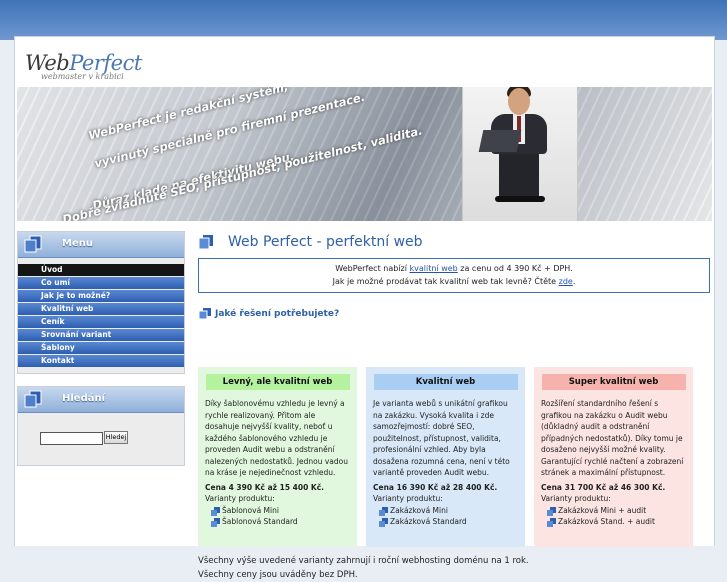  I want to click on menu-header: Menu, so click(101, 245).